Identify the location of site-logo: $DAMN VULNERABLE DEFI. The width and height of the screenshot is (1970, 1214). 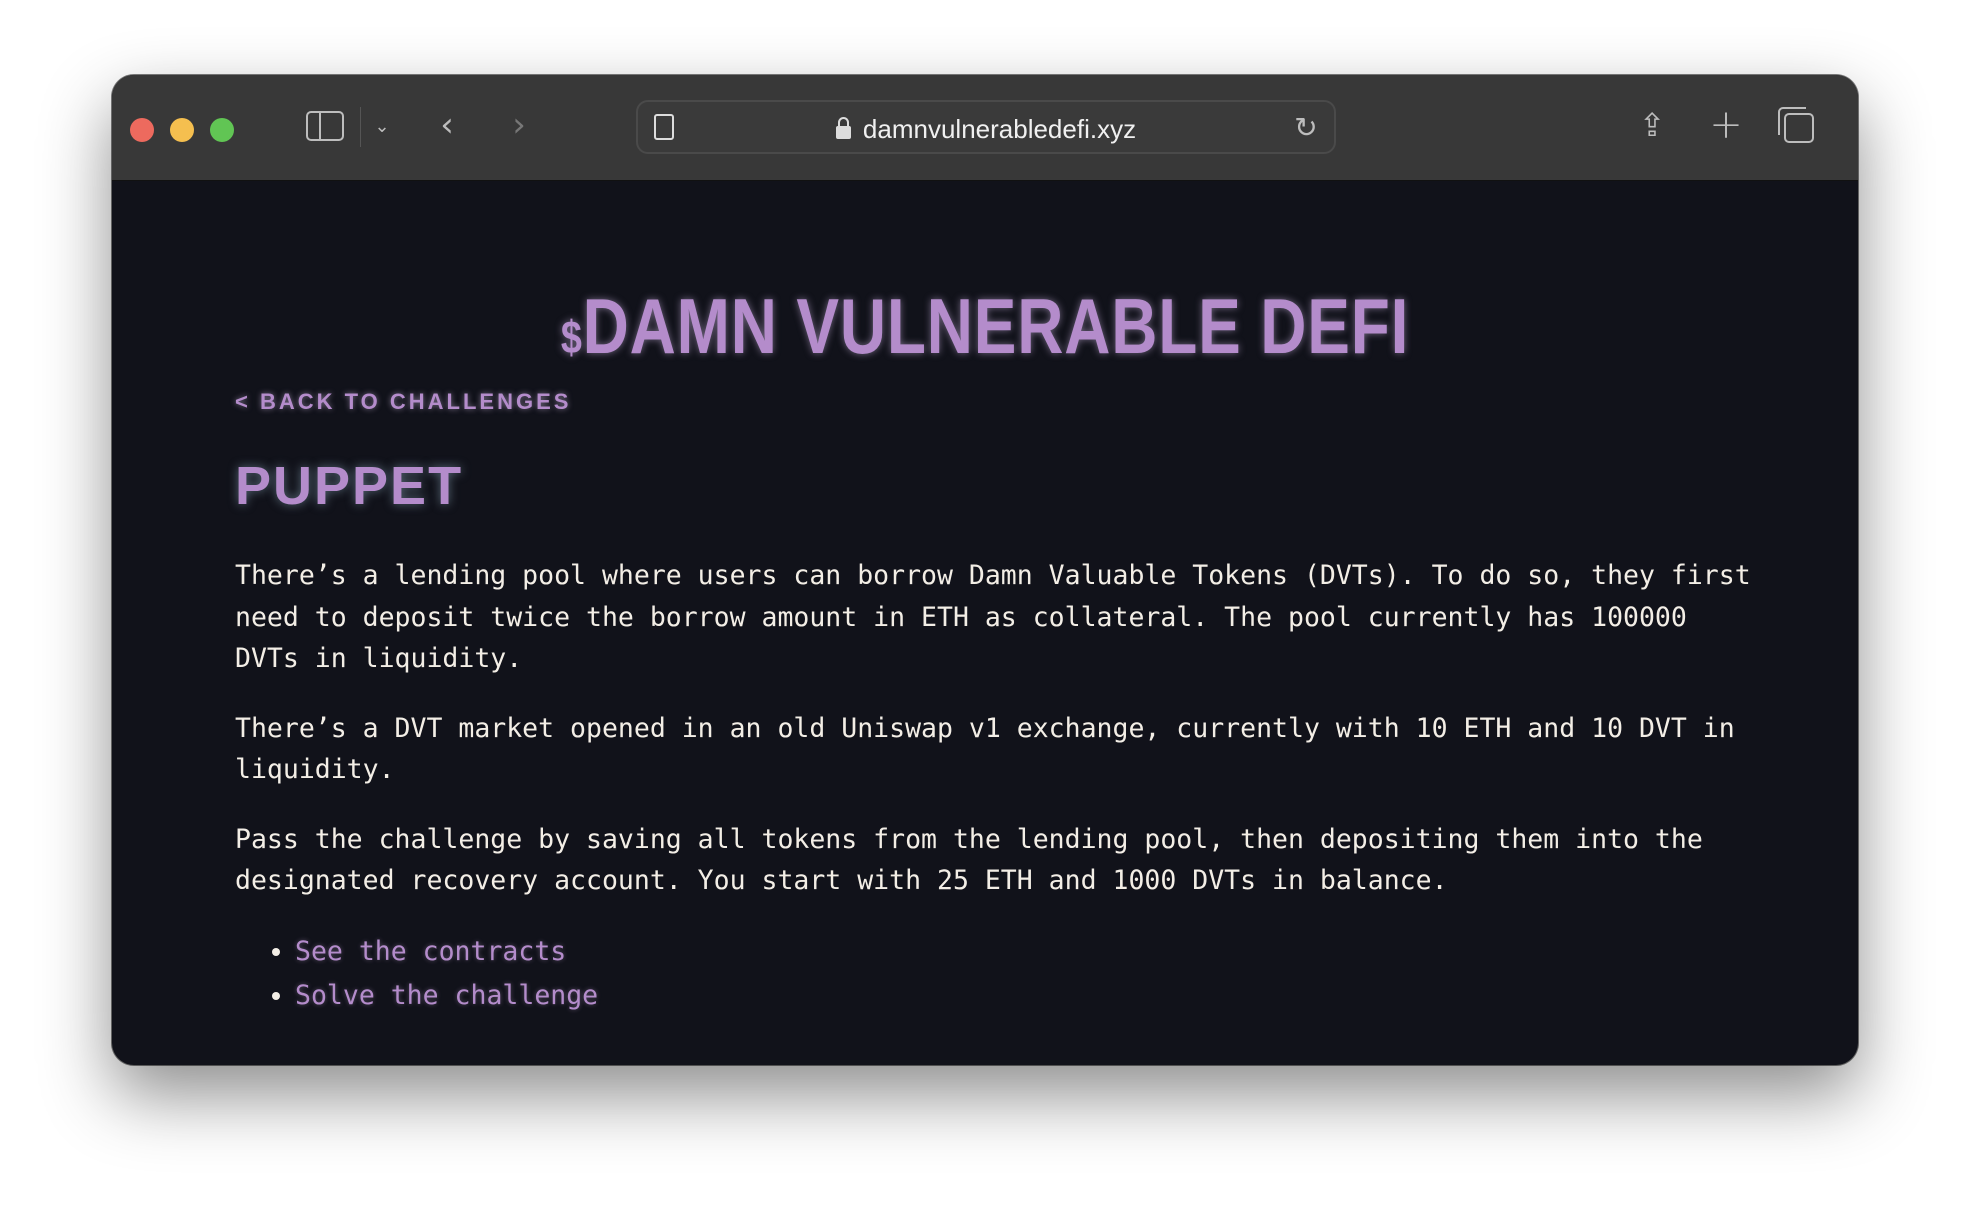
(985, 326).